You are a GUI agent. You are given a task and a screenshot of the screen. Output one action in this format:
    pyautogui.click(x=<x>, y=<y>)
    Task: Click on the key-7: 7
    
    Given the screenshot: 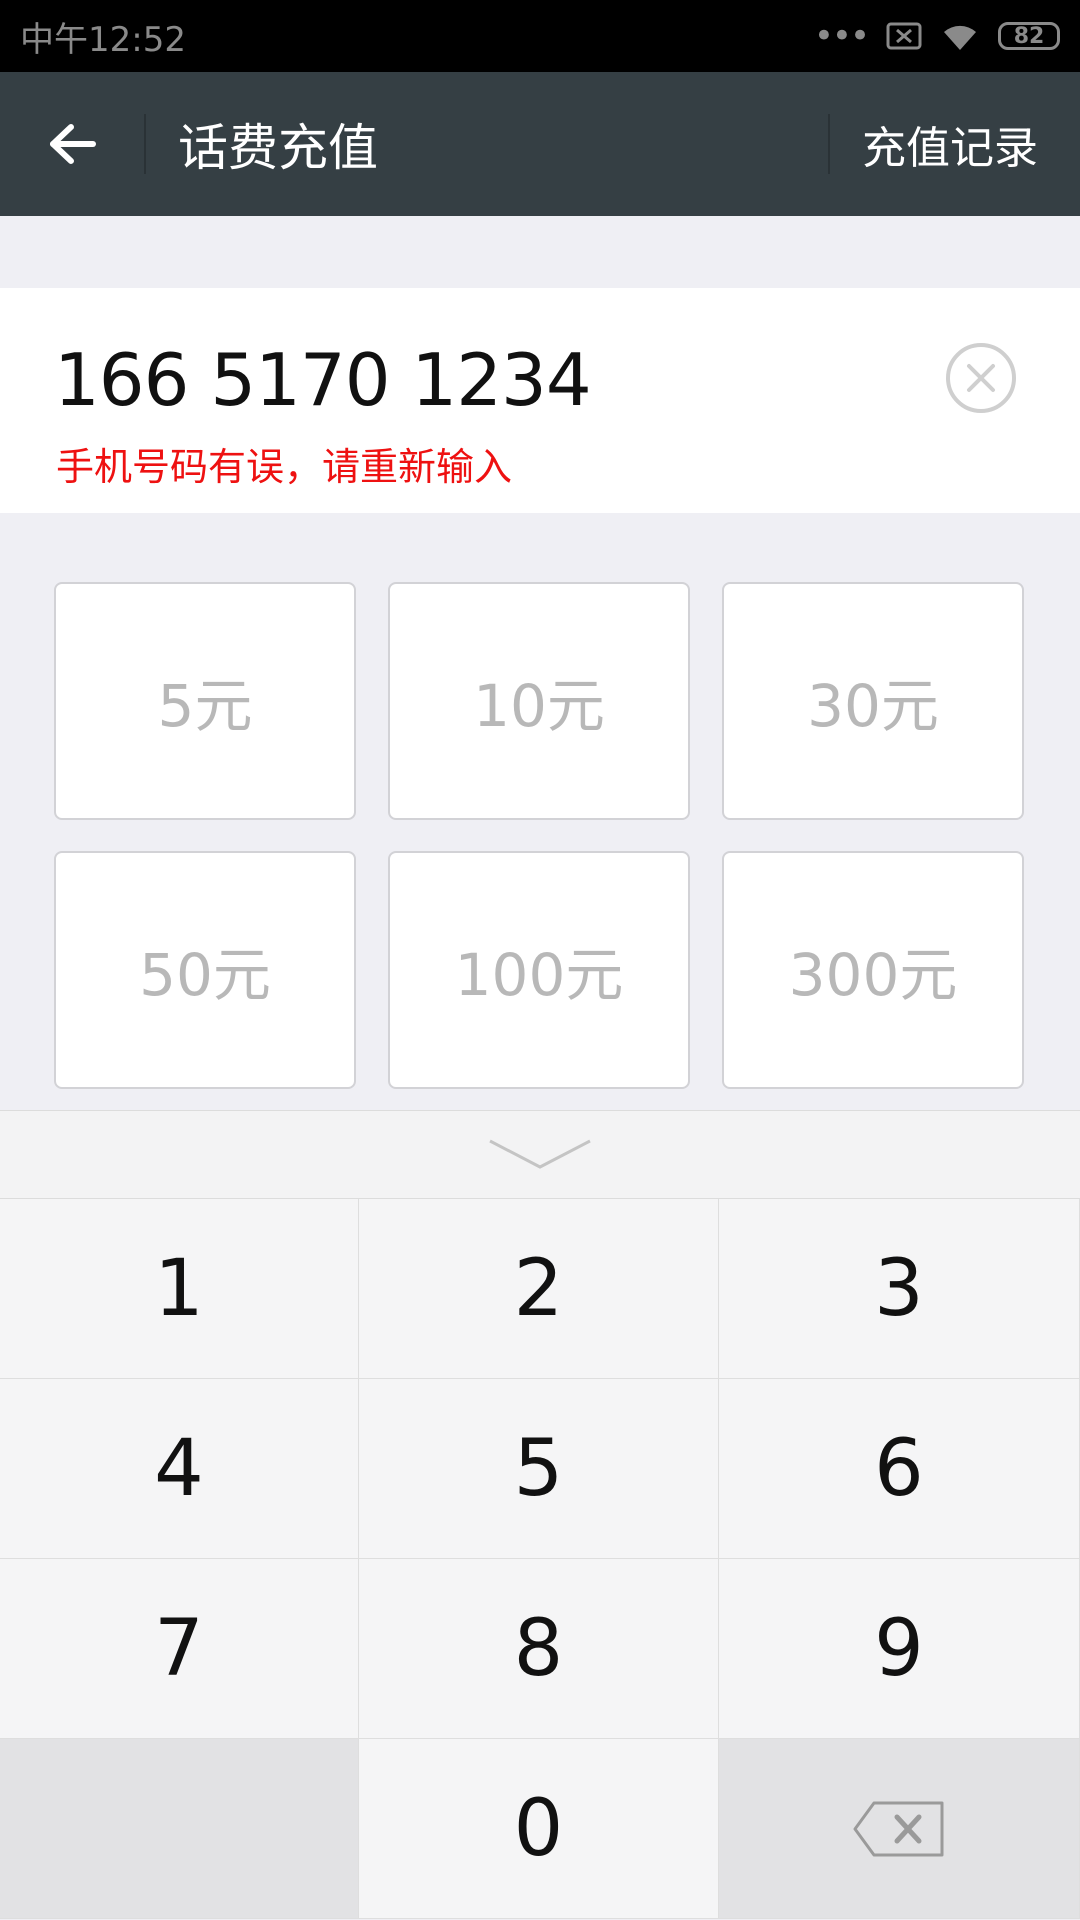 What is the action you would take?
    pyautogui.click(x=179, y=1649)
    